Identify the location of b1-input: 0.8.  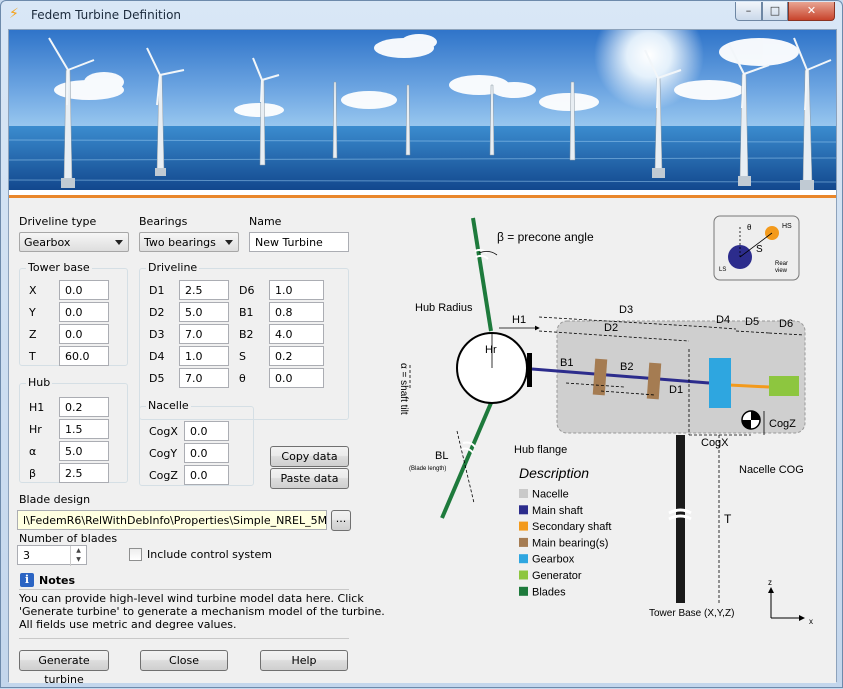
(296, 312).